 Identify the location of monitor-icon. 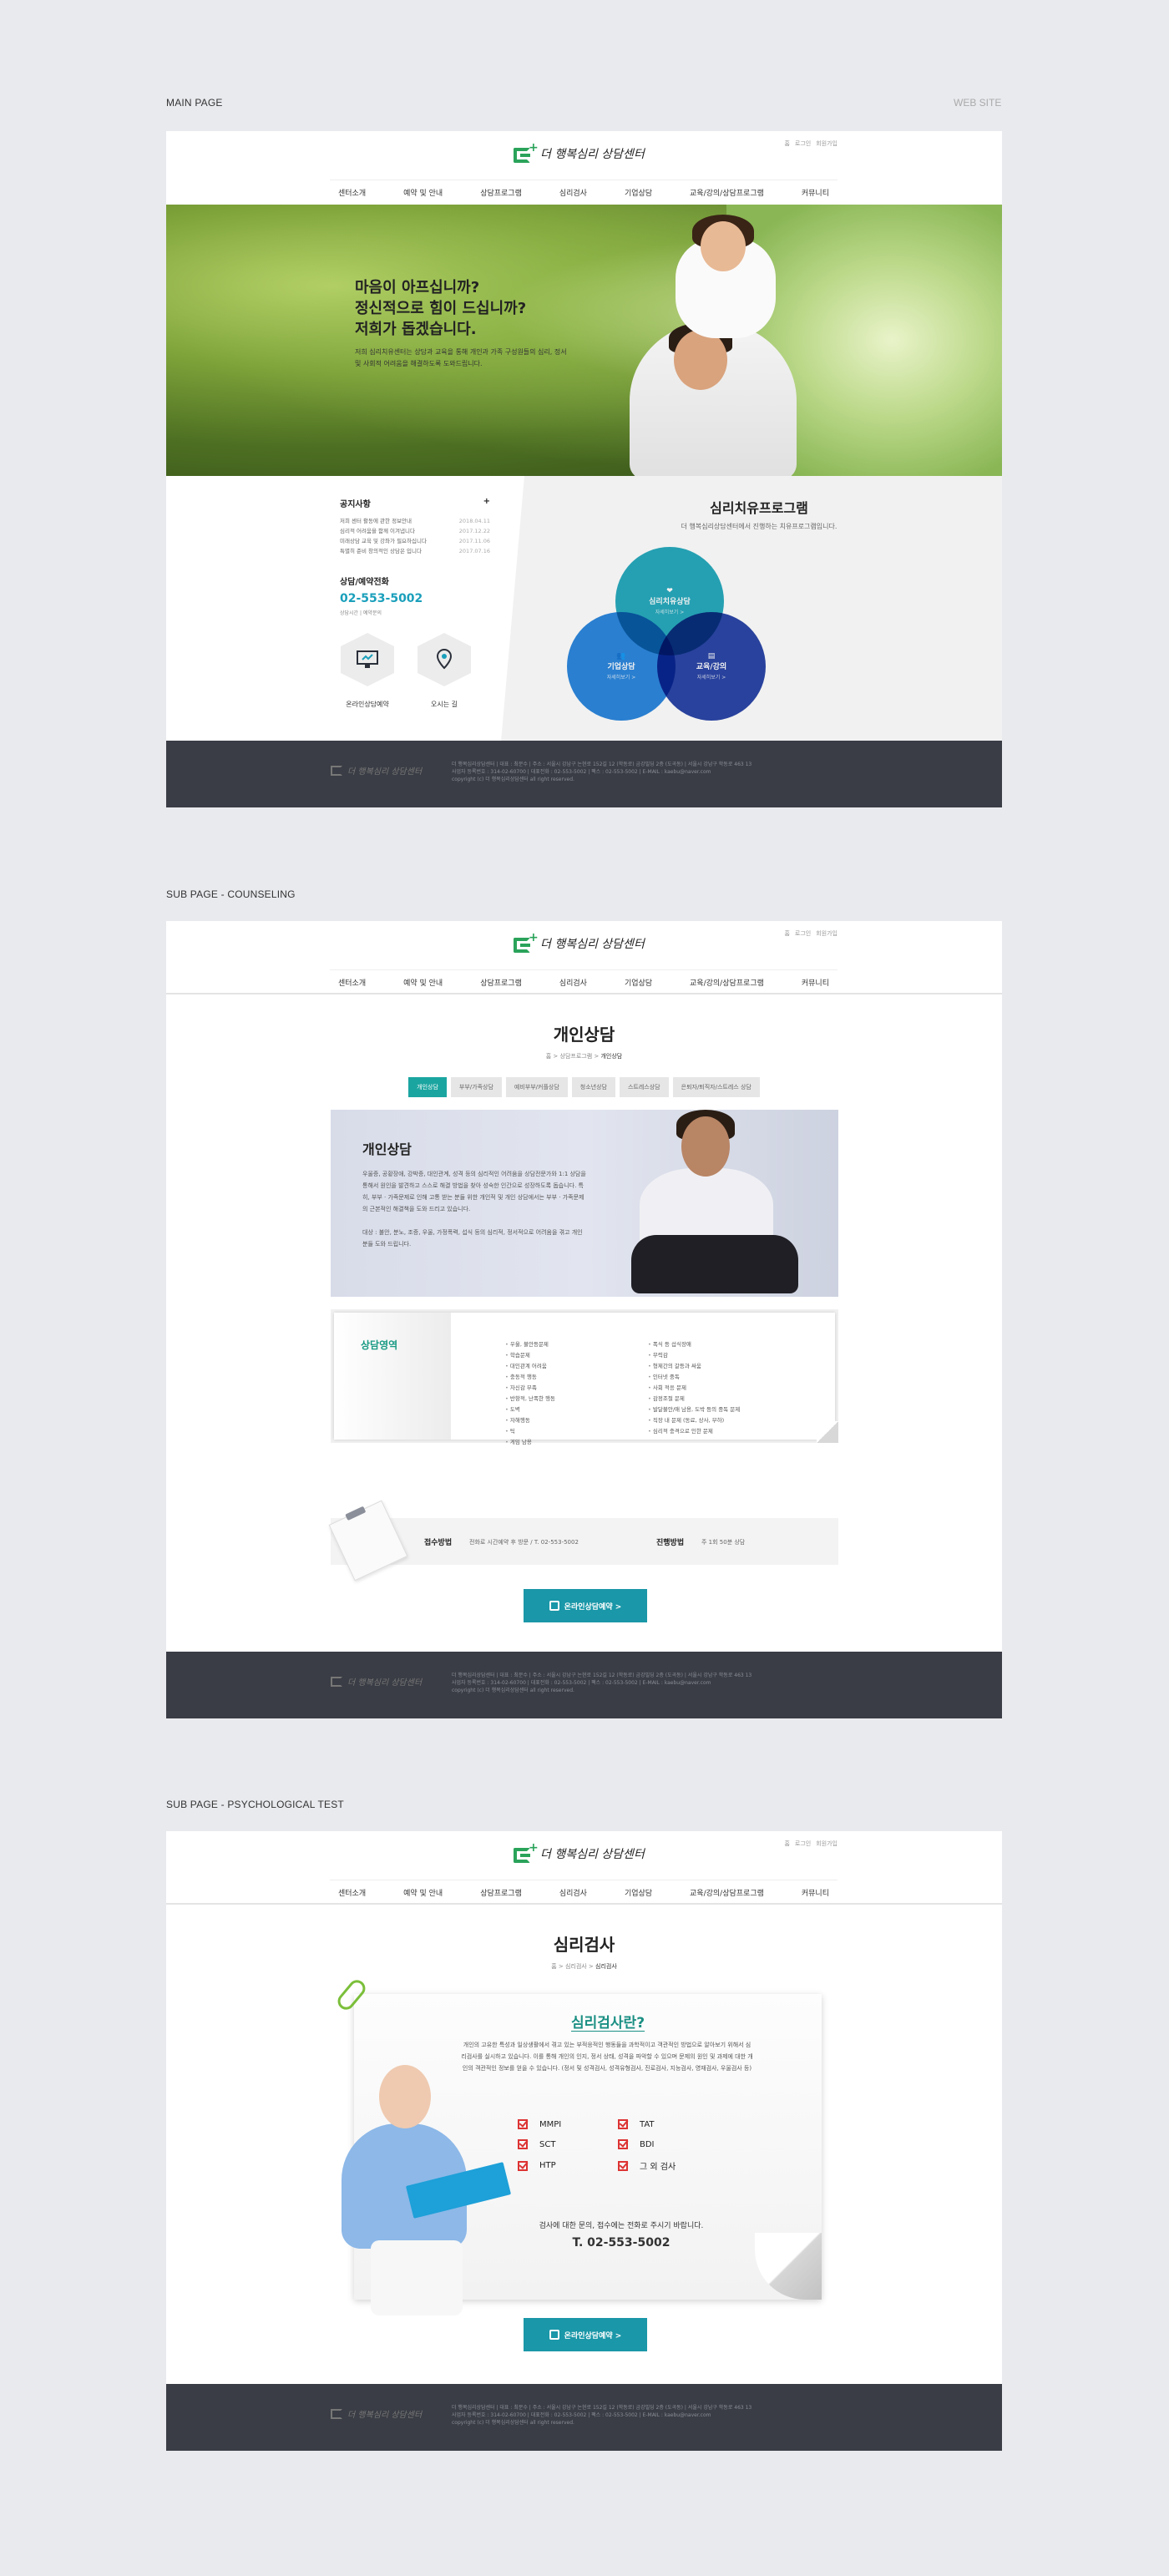
(367, 659).